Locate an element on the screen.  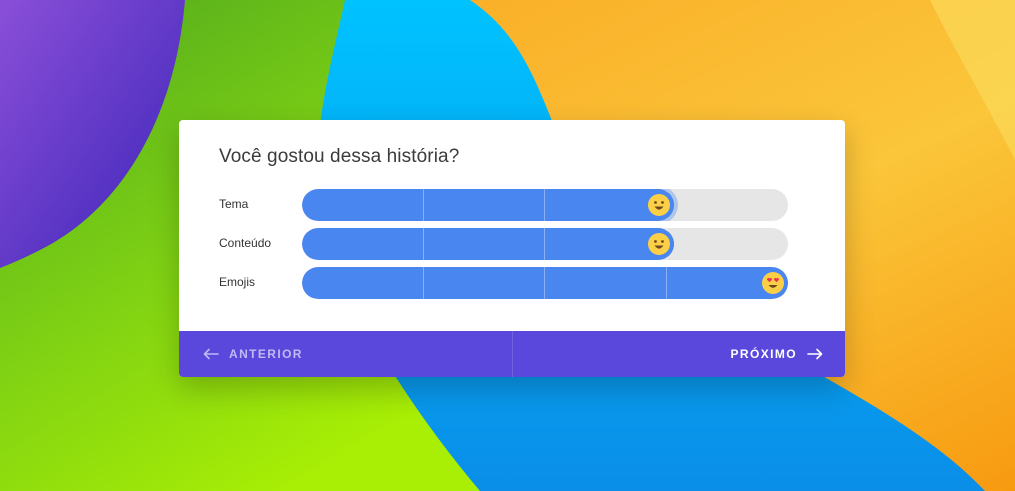
next-button-label: PRÓXIMO is located at coordinates (763, 354).